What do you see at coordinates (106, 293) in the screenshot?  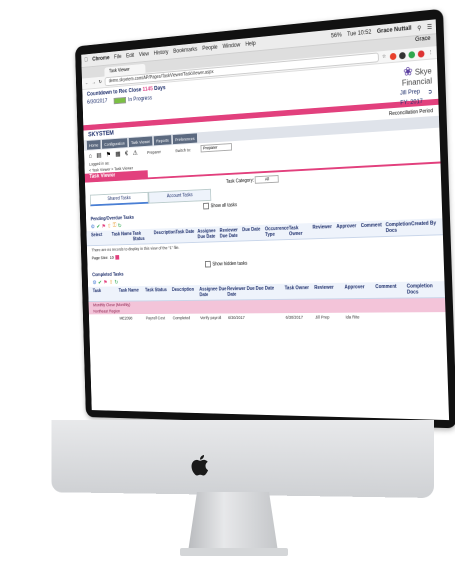 I see `col-task: Task` at bounding box center [106, 293].